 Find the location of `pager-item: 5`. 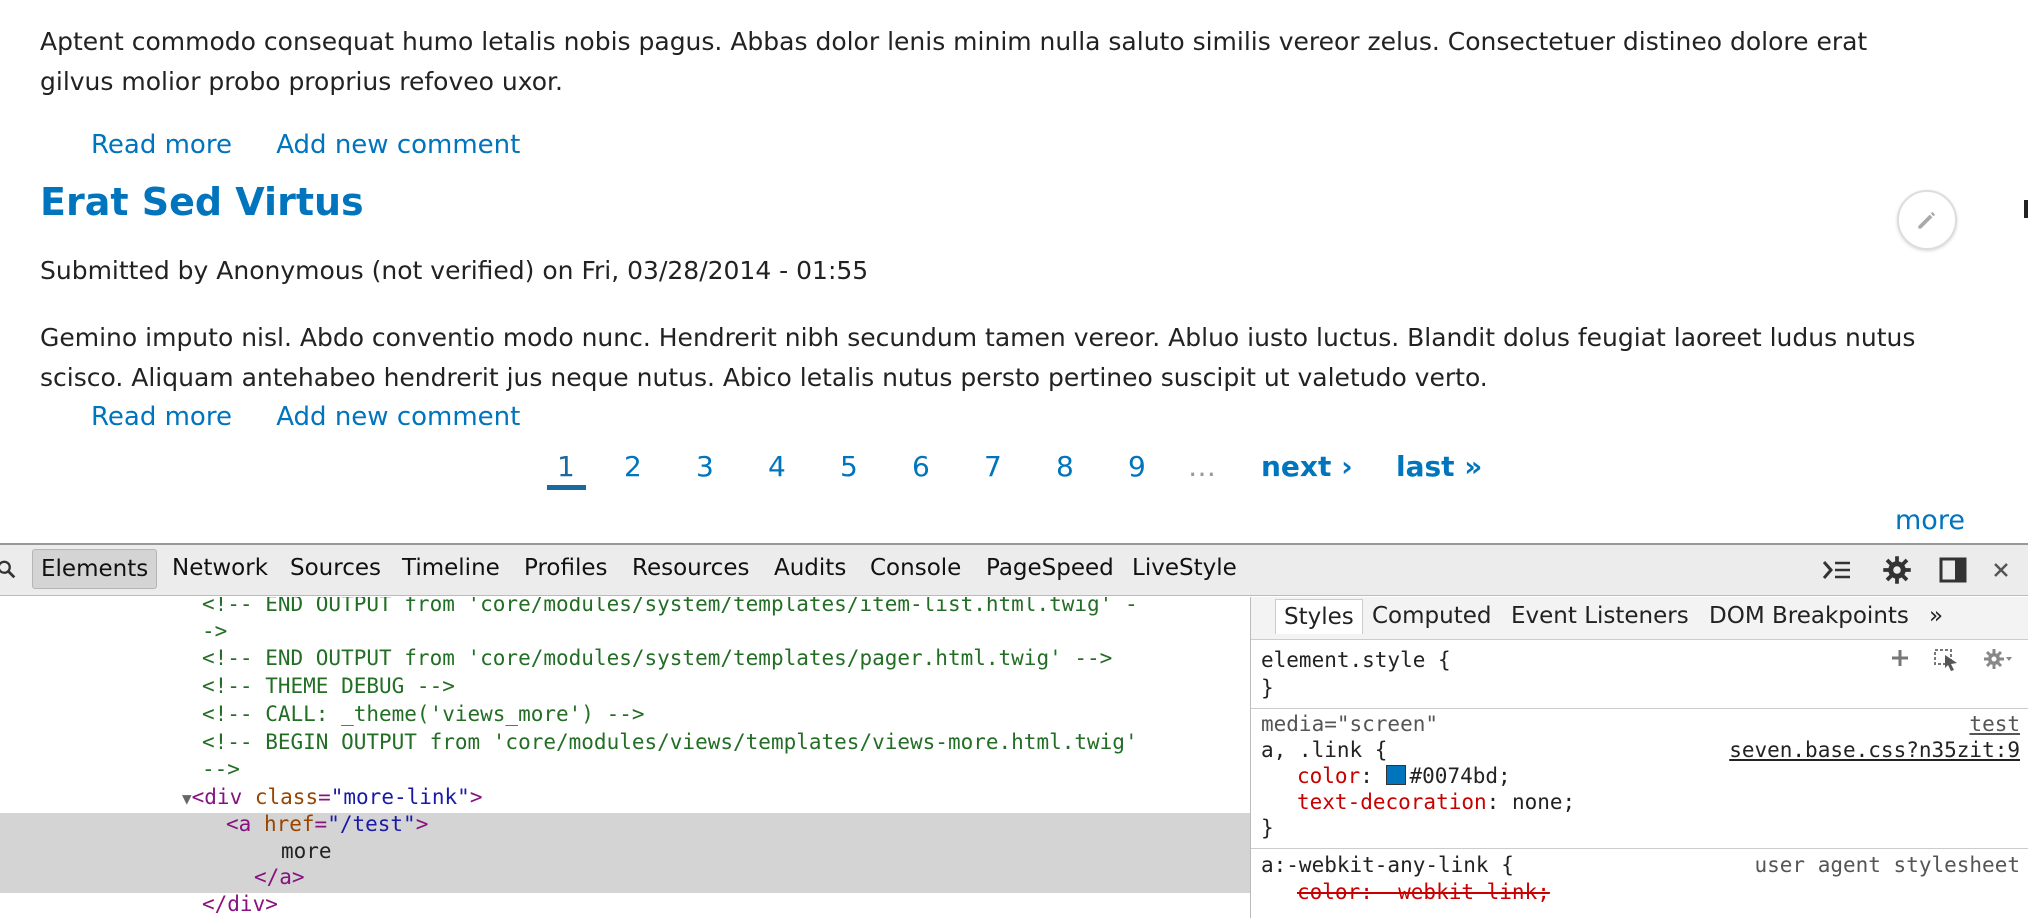

pager-item: 5 is located at coordinates (849, 466).